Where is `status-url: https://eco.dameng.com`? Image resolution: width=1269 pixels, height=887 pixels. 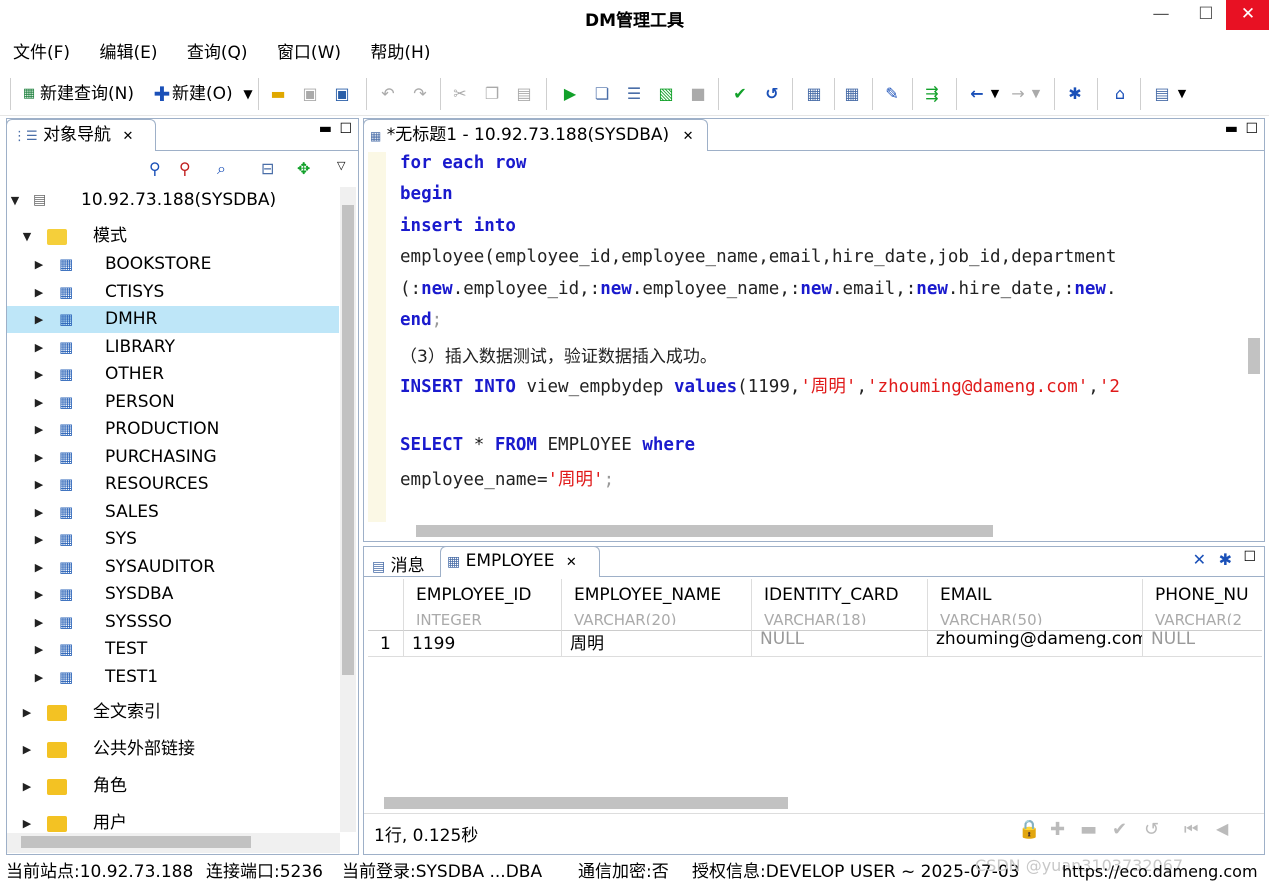 status-url: https://eco.dameng.com is located at coordinates (1160, 872).